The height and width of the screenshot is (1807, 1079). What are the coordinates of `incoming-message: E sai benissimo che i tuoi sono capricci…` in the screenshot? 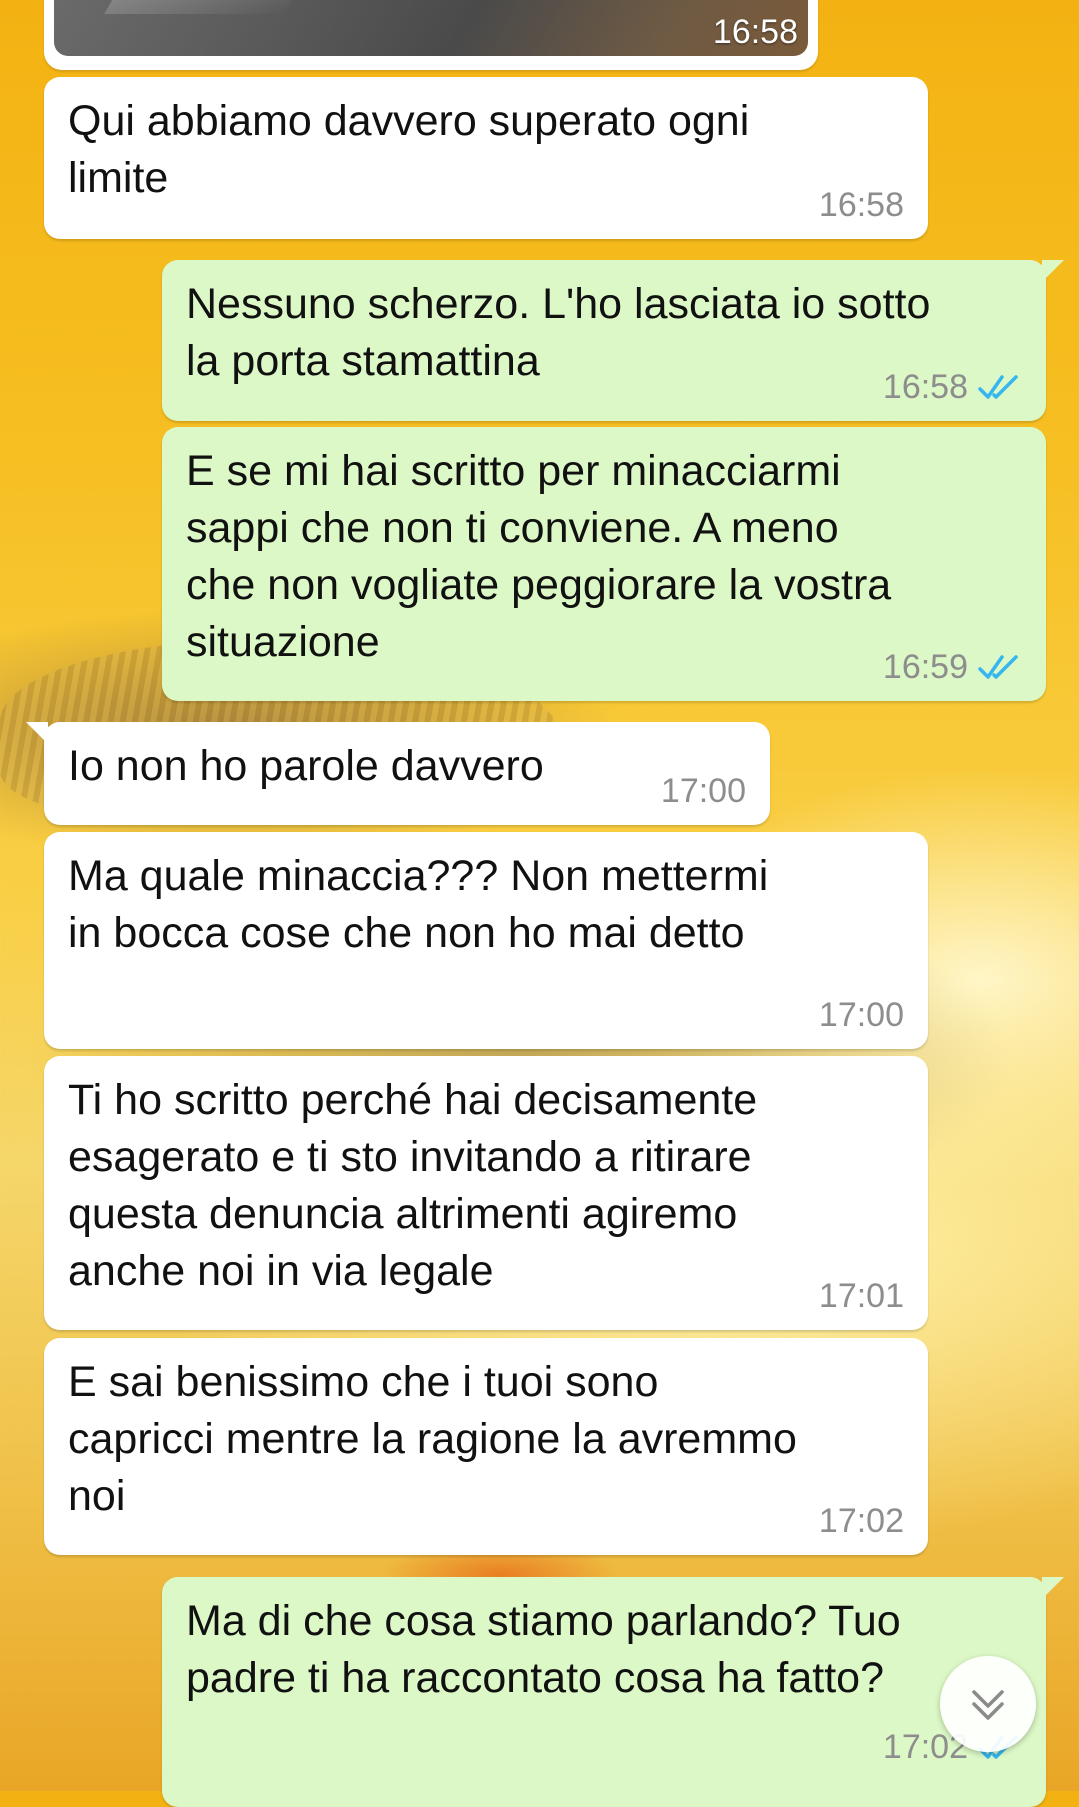 It's located at (486, 1446).